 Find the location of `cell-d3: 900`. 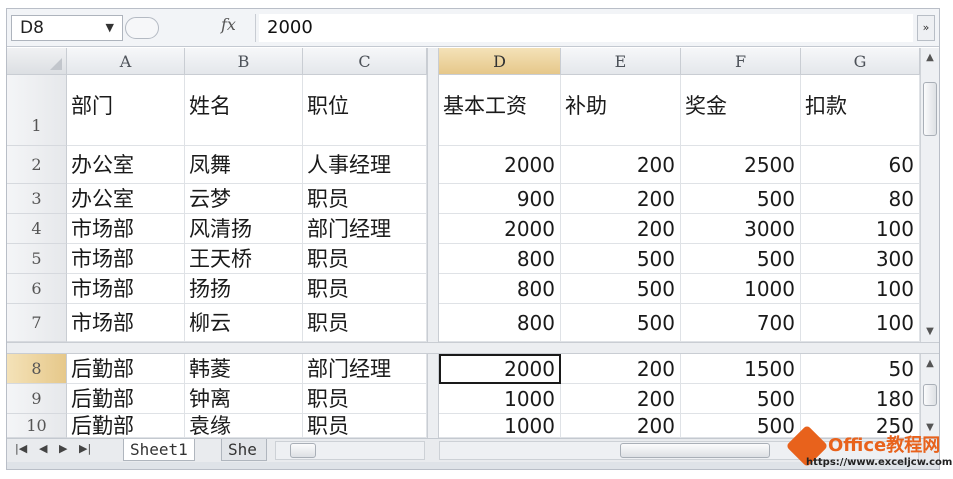

cell-d3: 900 is located at coordinates (500, 199).